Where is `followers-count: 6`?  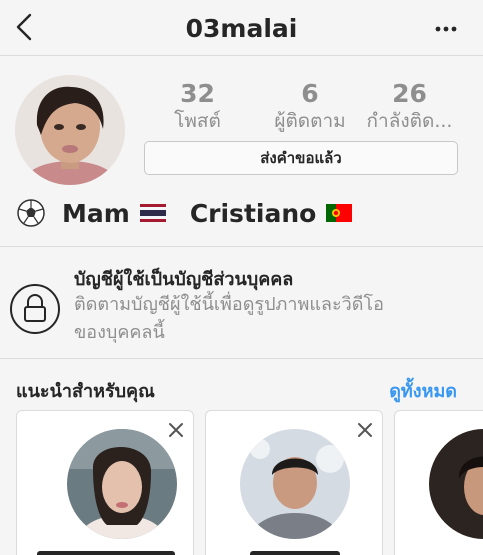 followers-count: 6 is located at coordinates (310, 93).